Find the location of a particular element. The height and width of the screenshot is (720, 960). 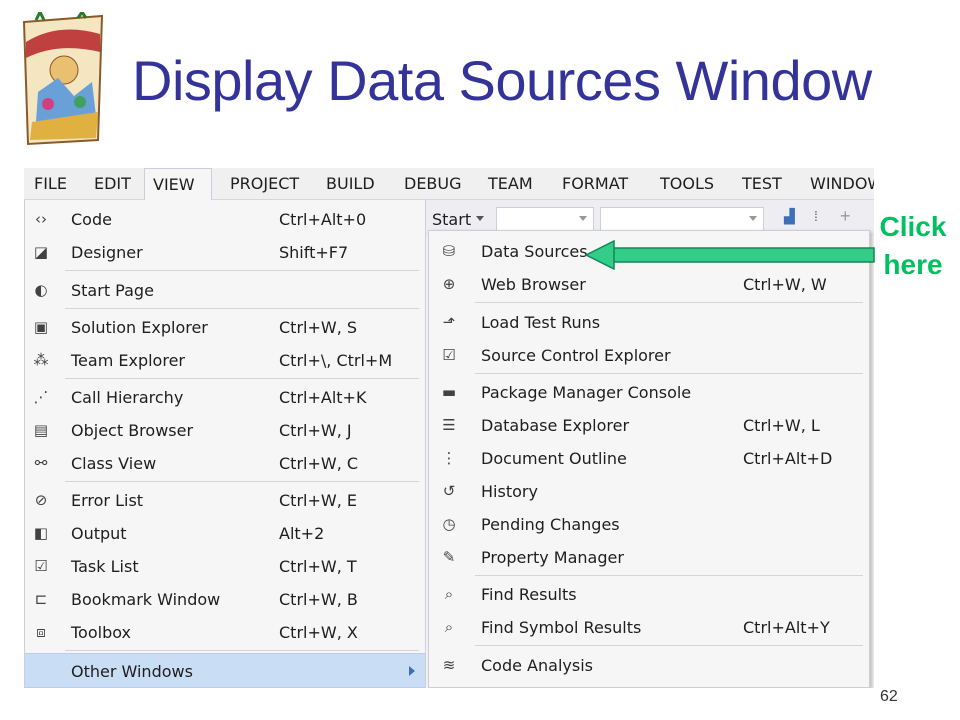

menu-item-shortcut: Ctrl+W, J is located at coordinates (315, 430).